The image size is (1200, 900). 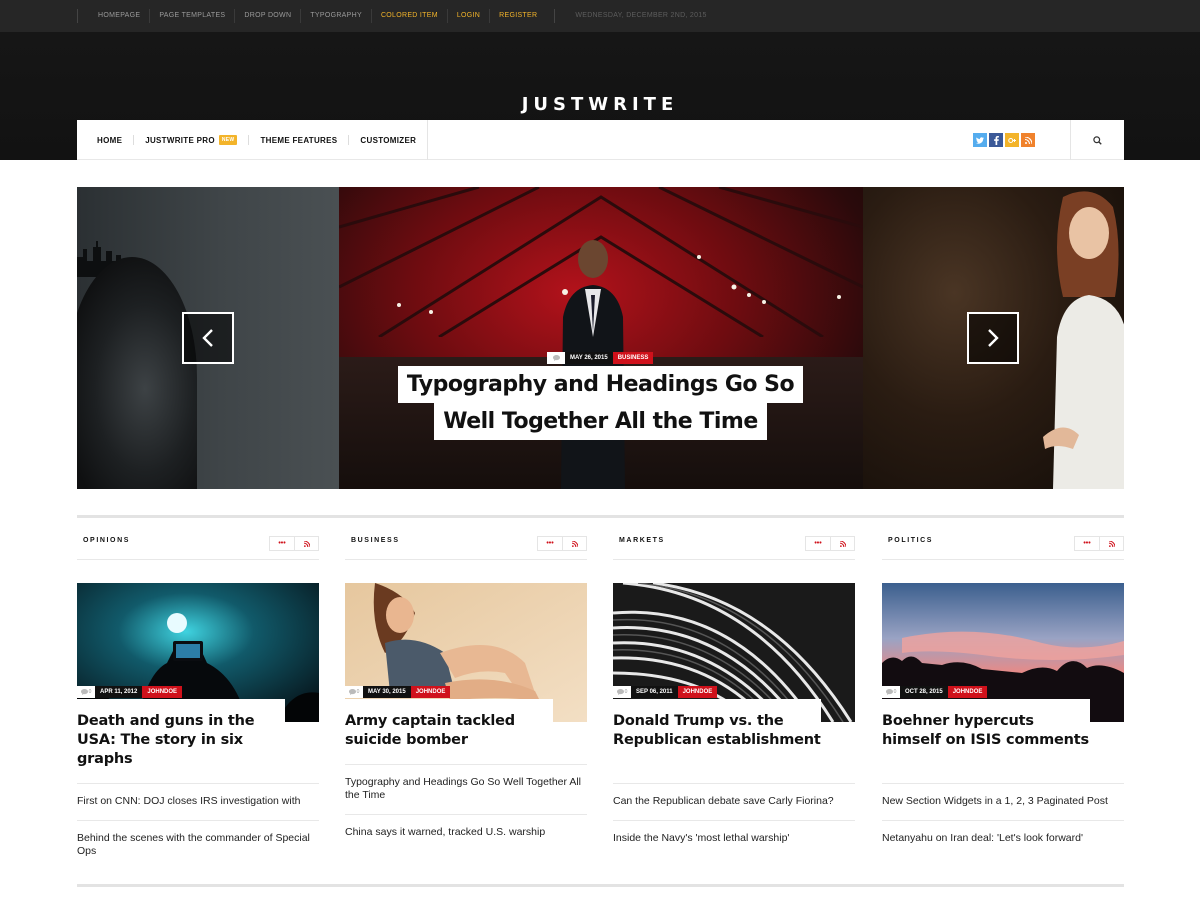 I want to click on topbar-link-homepage: HOMEPAGE, so click(x=113, y=16).